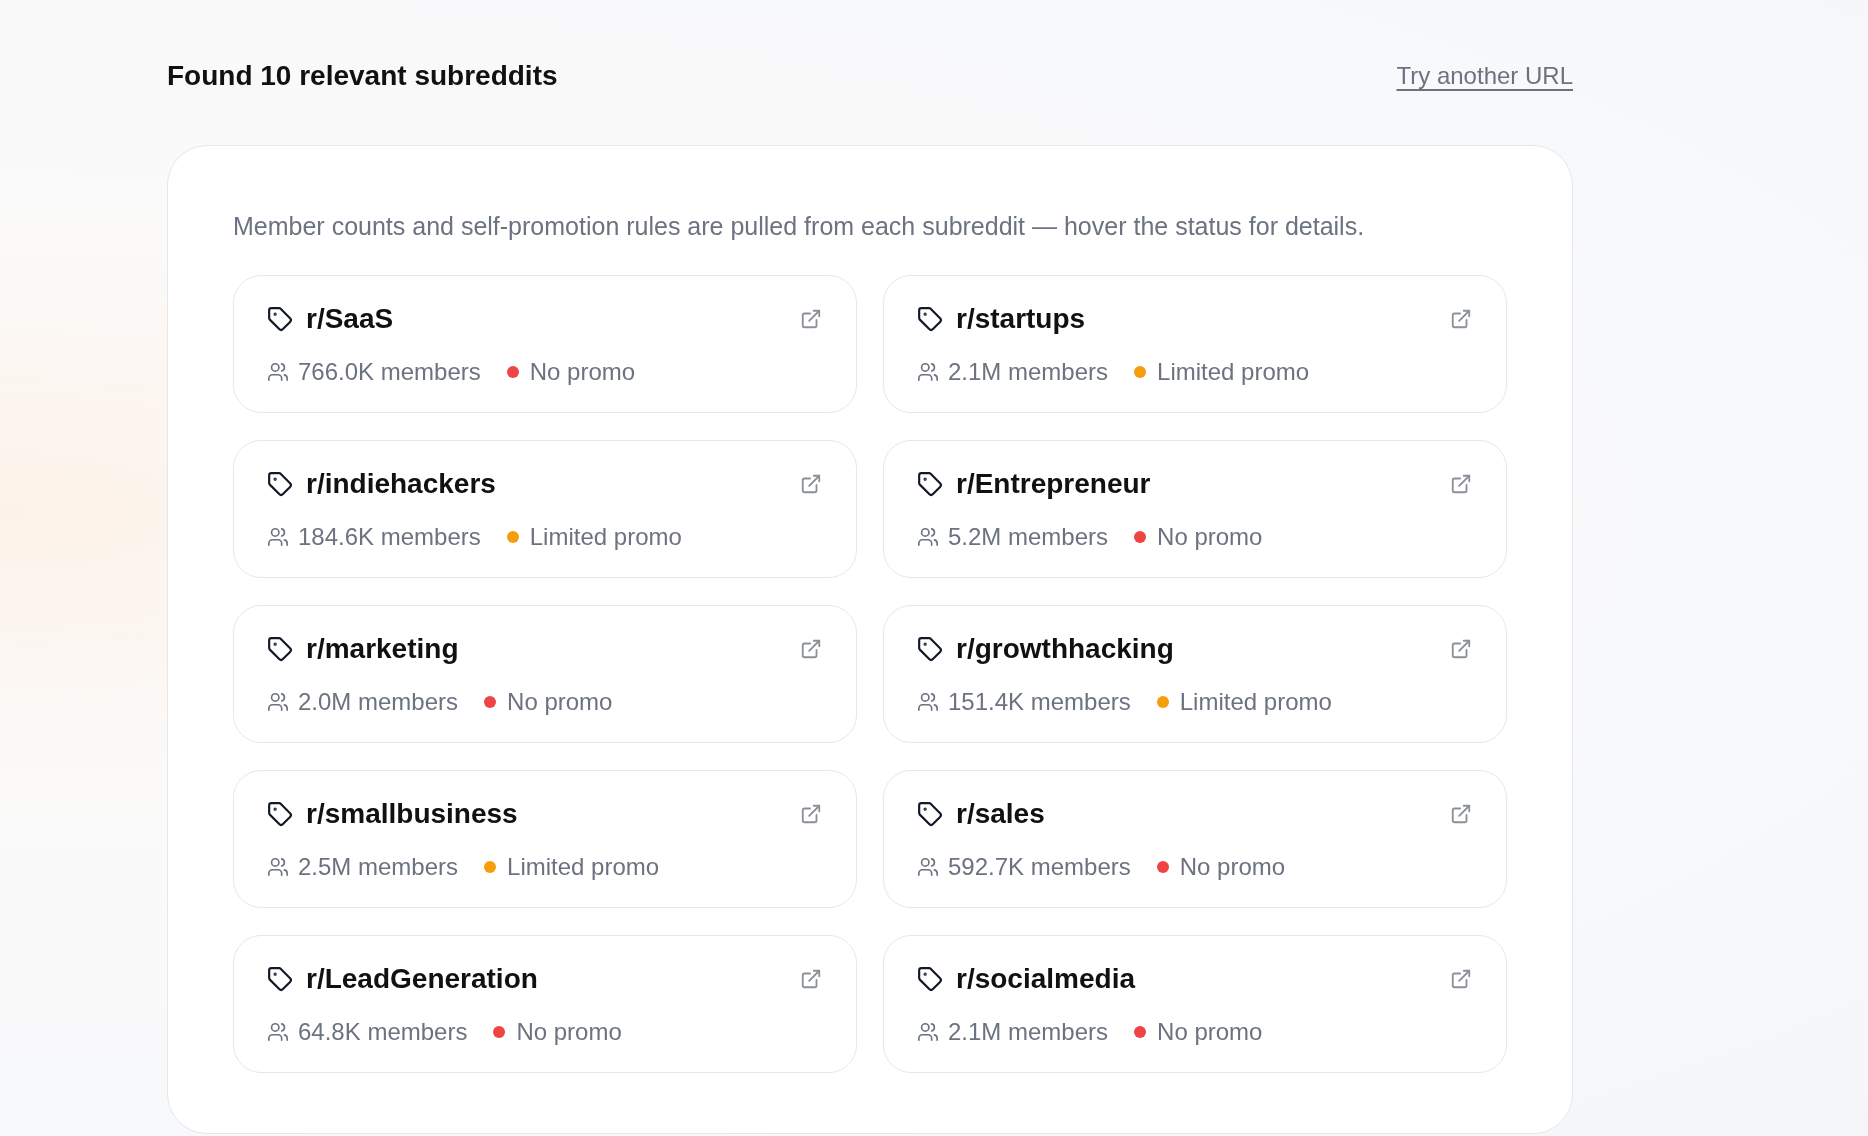  I want to click on subreddit-name: r/smallbusiness, so click(412, 814).